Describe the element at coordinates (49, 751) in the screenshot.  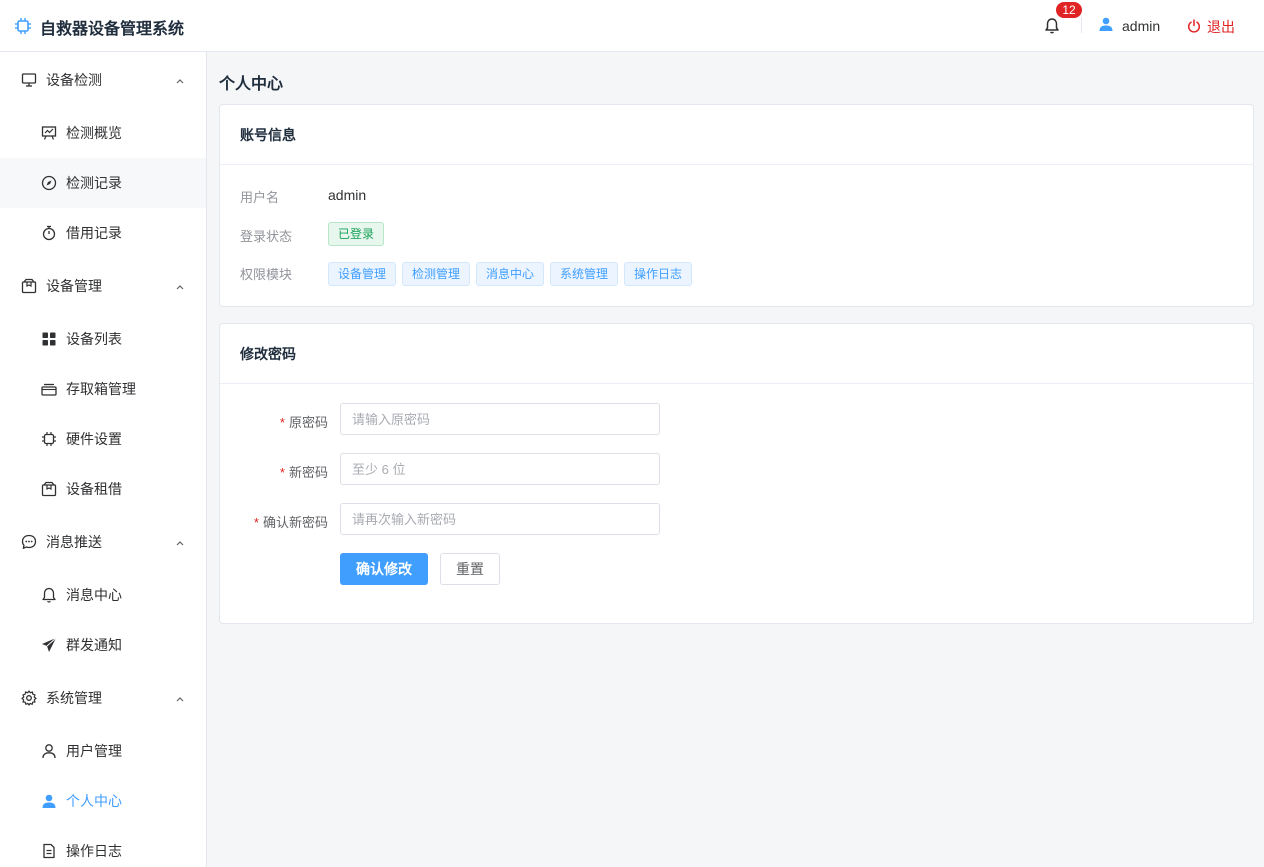
I see `user-outline-icon` at that location.